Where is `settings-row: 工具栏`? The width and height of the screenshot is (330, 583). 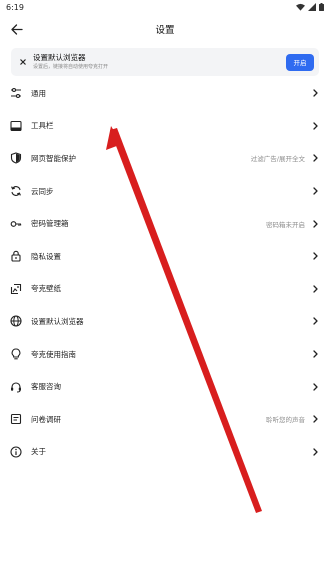
settings-row: 工具栏 is located at coordinates (165, 126).